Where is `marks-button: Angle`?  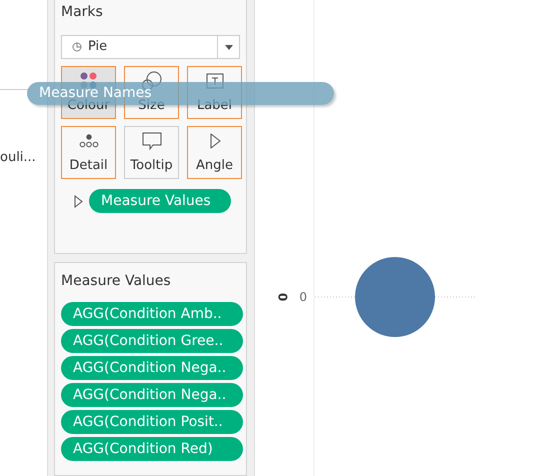 marks-button: Angle is located at coordinates (214, 152).